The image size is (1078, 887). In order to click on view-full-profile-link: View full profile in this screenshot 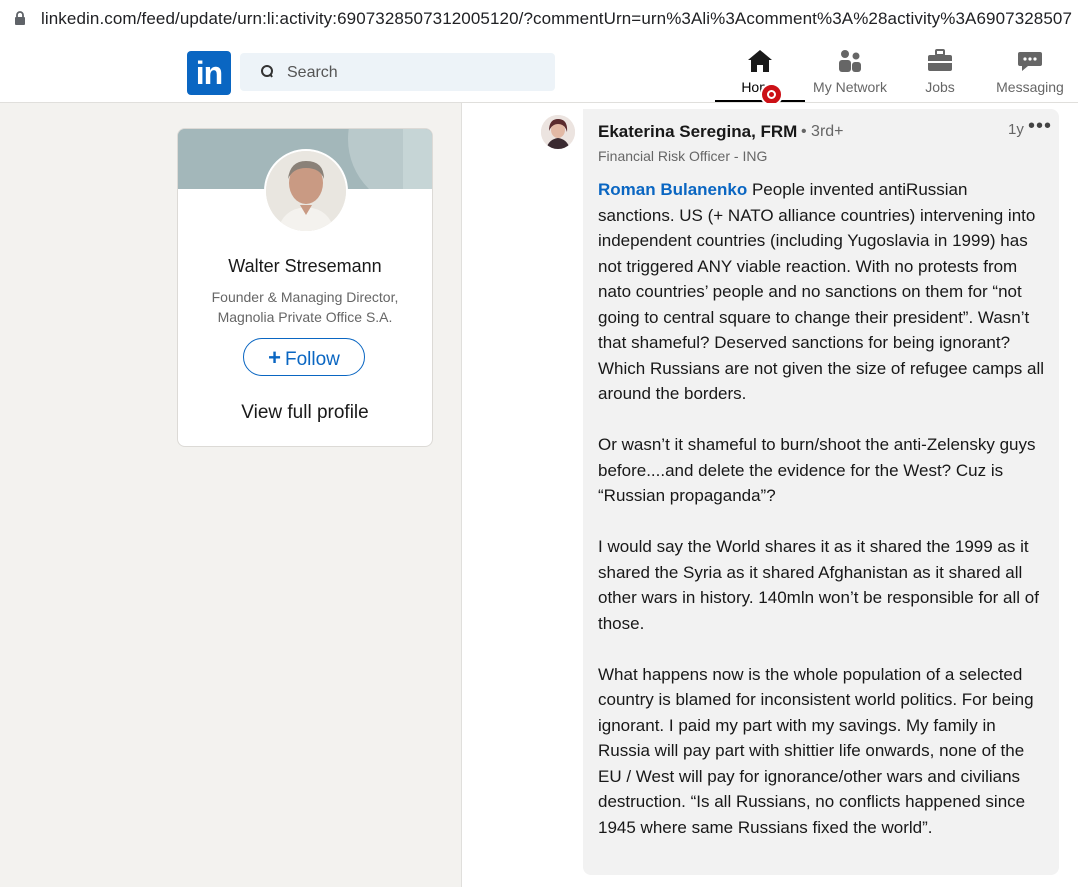, I will do `click(305, 413)`.